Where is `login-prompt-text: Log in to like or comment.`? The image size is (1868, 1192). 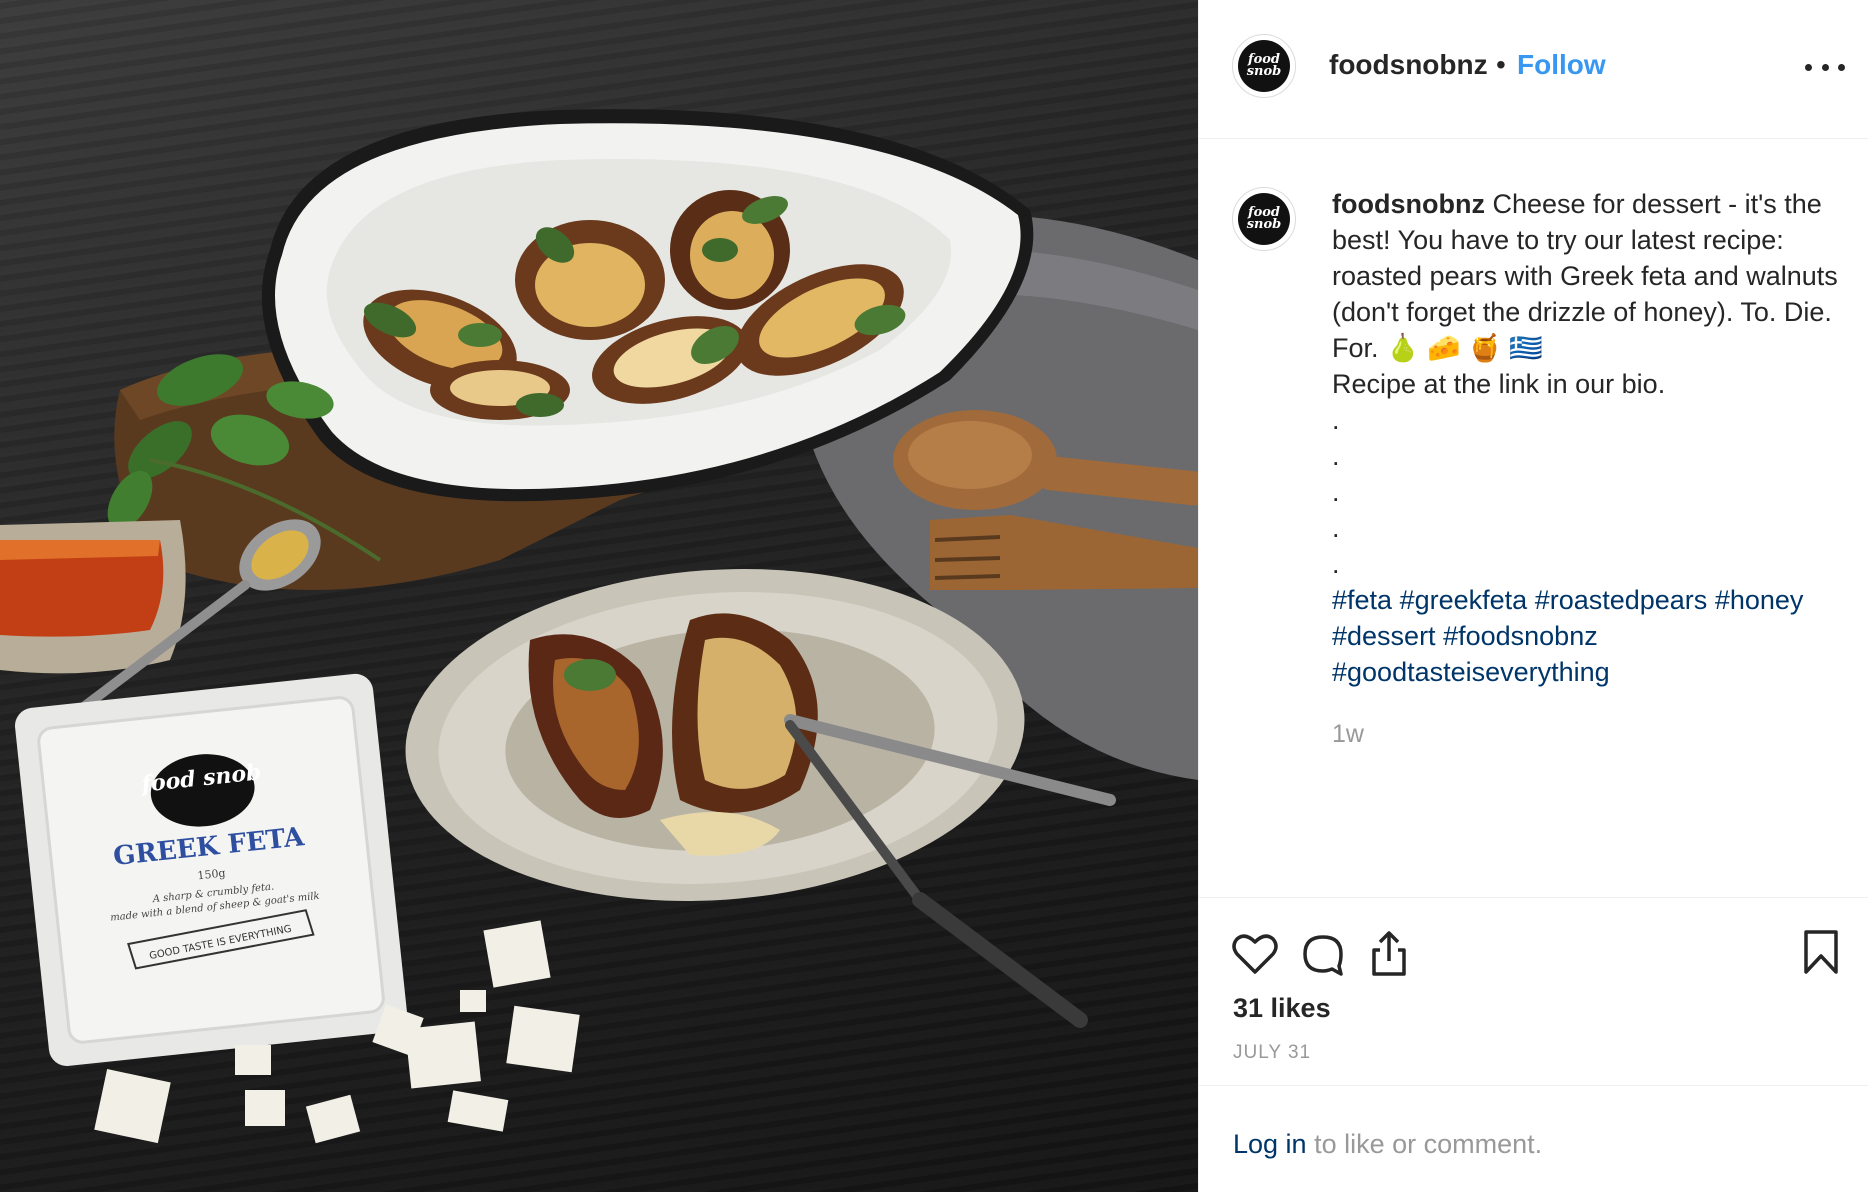 login-prompt-text: Log in to like or comment. is located at coordinates (1387, 1144).